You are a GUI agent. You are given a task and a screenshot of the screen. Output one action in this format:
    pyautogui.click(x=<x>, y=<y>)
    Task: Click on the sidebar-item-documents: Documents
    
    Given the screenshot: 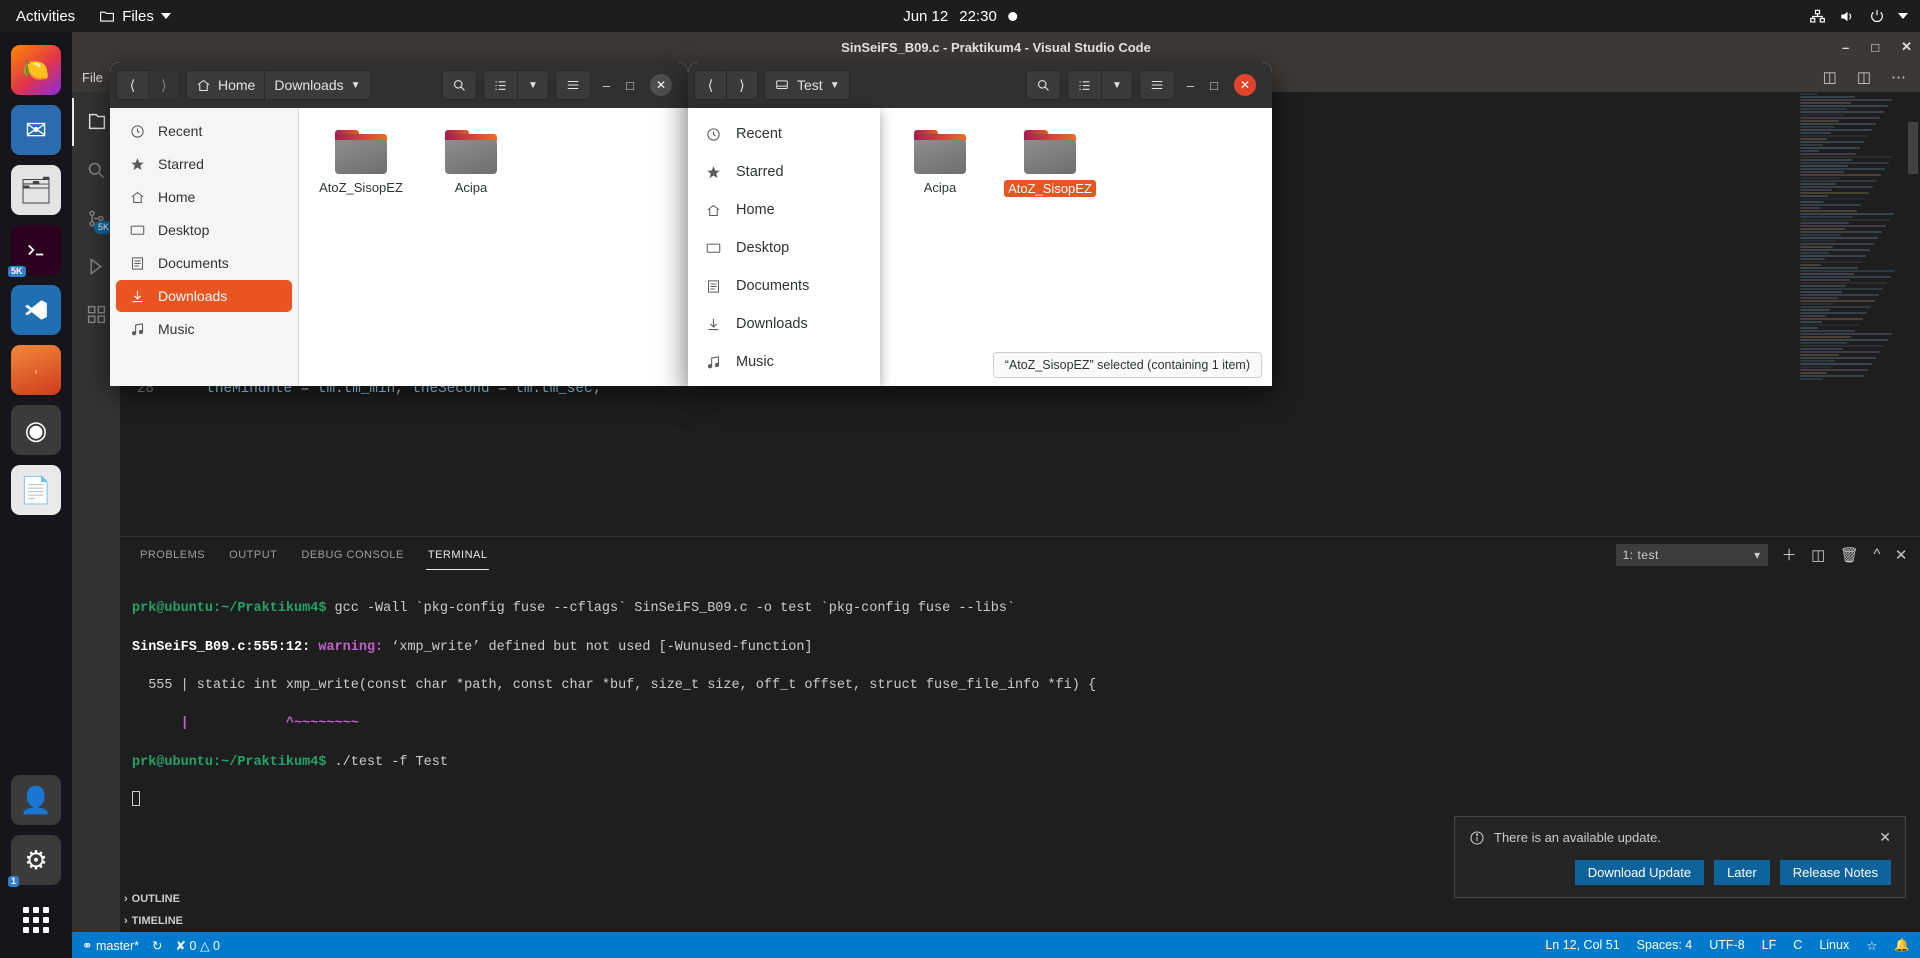 What is the action you would take?
    pyautogui.click(x=204, y=263)
    